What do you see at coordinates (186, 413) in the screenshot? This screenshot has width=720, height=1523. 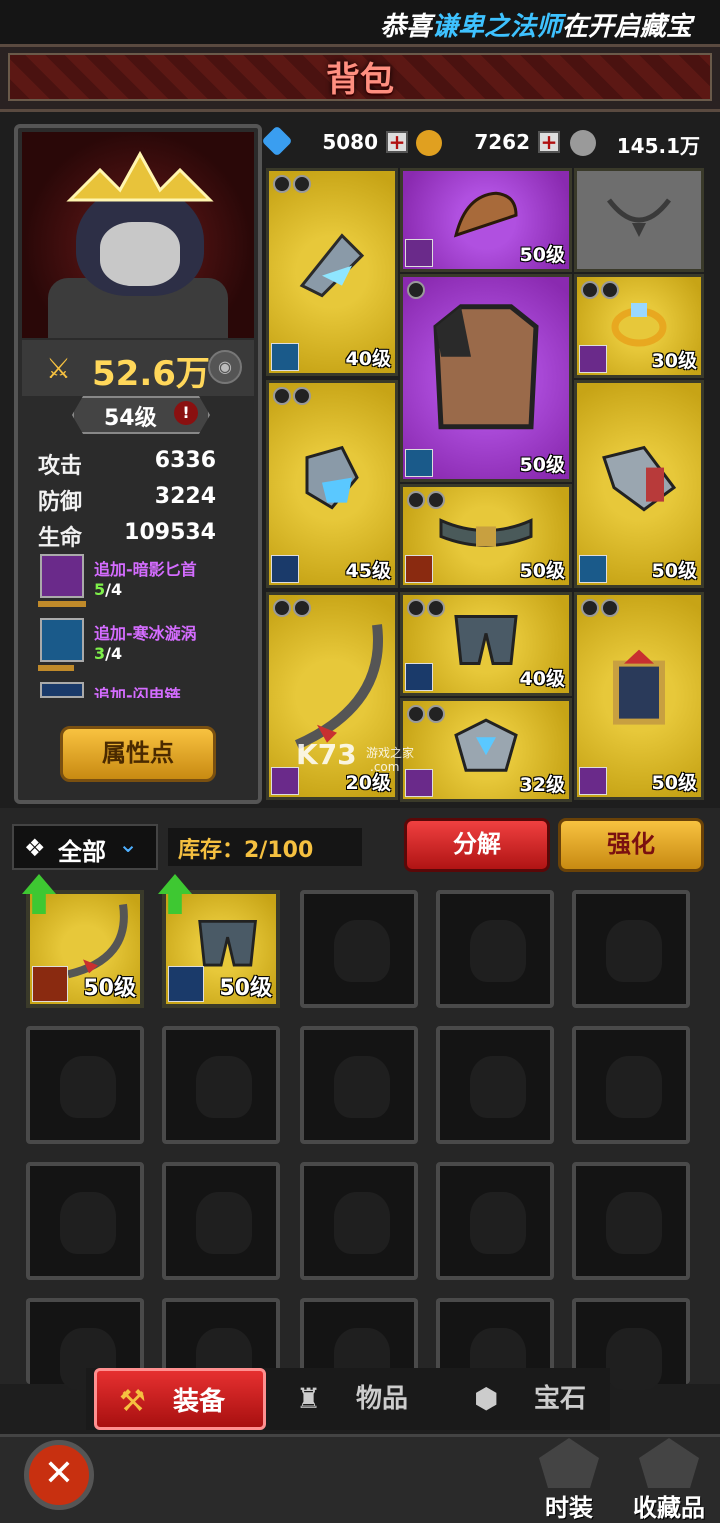 I see `warning-icon: !` at bounding box center [186, 413].